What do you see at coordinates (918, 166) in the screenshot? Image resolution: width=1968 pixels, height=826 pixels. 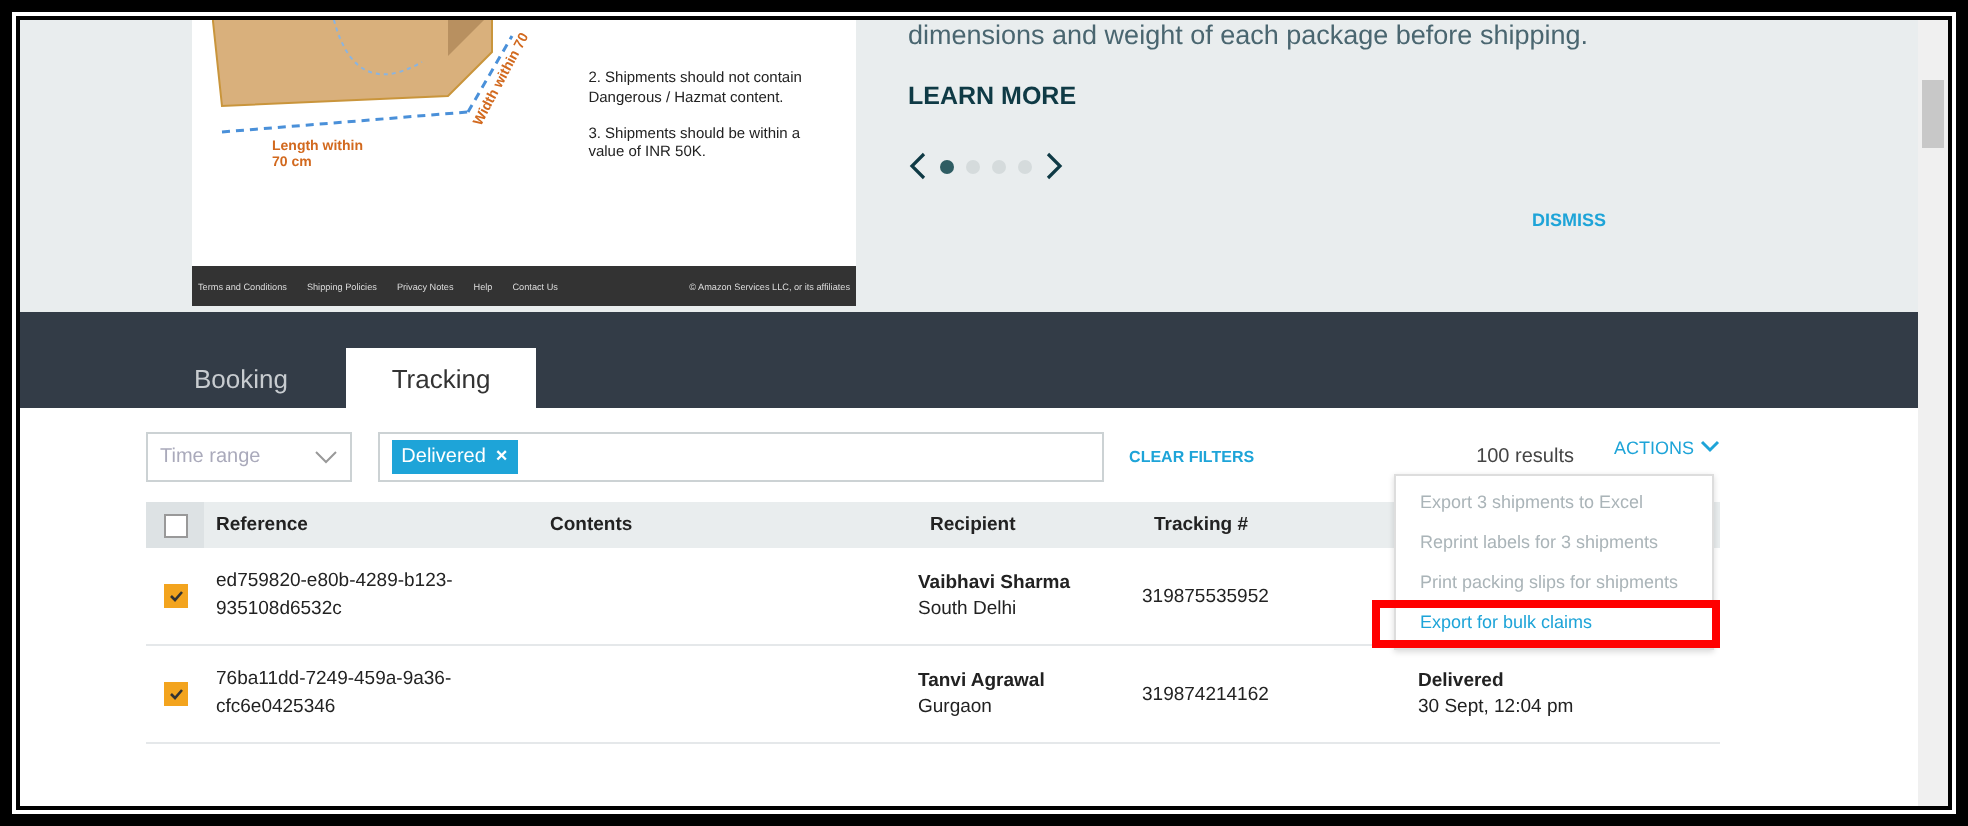 I see `chevron-left-icon` at bounding box center [918, 166].